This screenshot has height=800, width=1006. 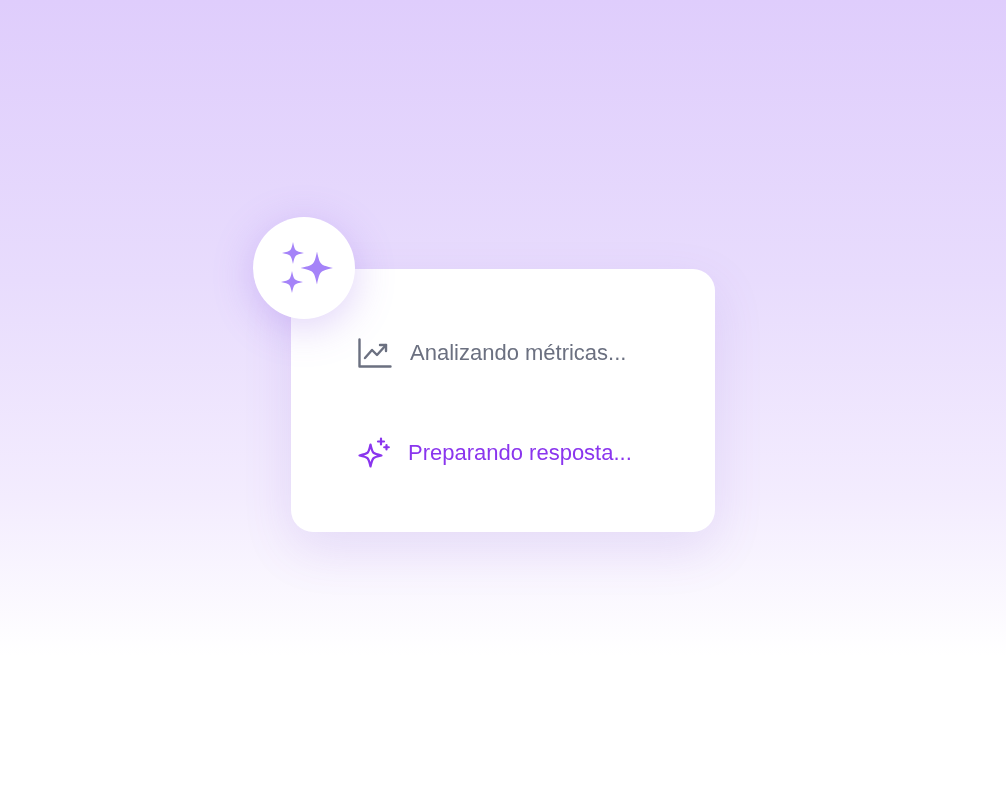 What do you see at coordinates (375, 352) in the screenshot?
I see `line-chart-icon` at bounding box center [375, 352].